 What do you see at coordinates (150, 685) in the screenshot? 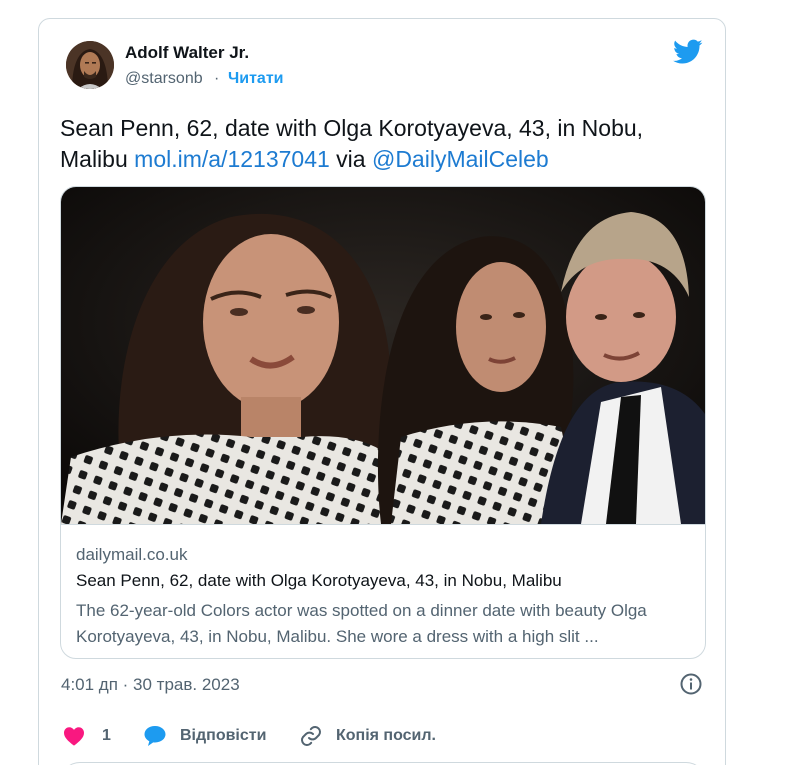
I see `tweet-timestamp: 4:01 дп · 30 трав. 2023` at bounding box center [150, 685].